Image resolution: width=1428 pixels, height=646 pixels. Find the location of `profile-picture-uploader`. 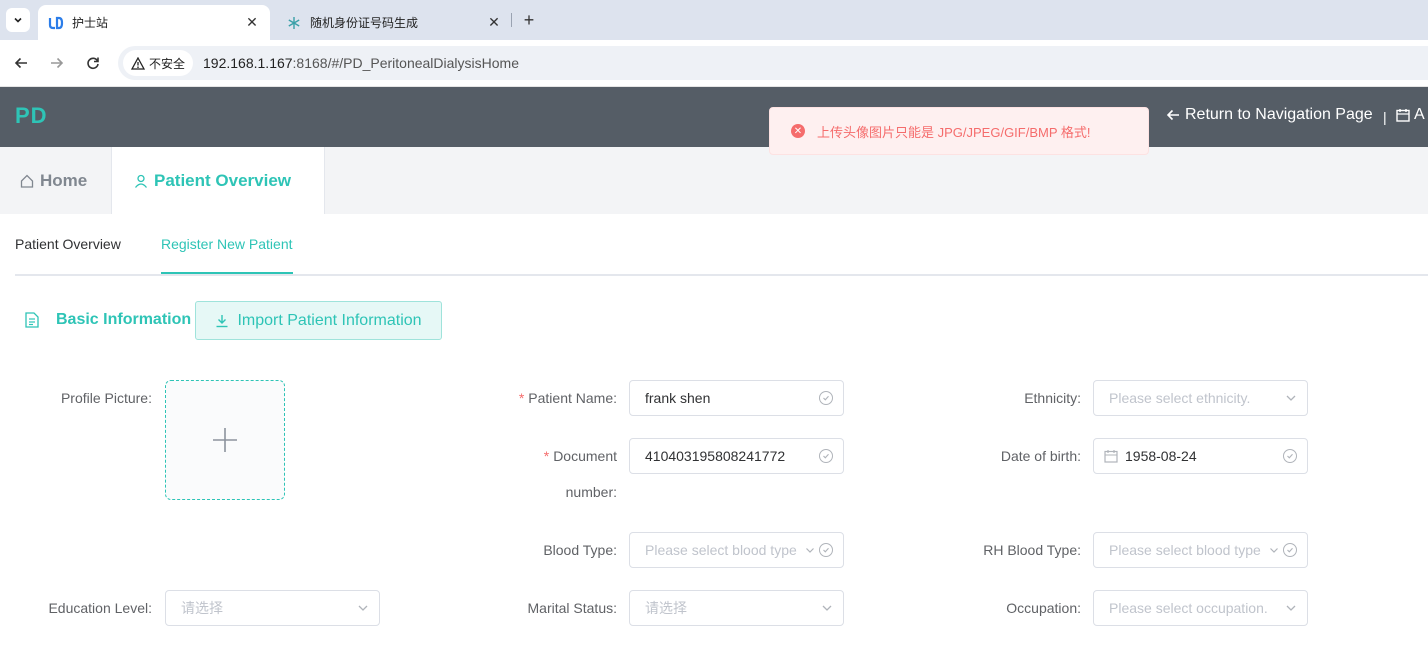

profile-picture-uploader is located at coordinates (225, 440).